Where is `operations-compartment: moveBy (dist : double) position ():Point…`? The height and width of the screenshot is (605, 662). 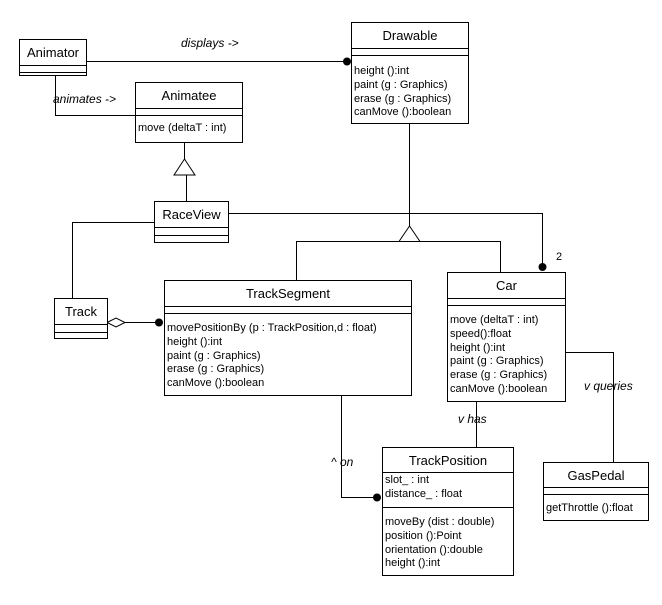
operations-compartment: moveBy (dist : double) position ():Point… is located at coordinates (448, 539).